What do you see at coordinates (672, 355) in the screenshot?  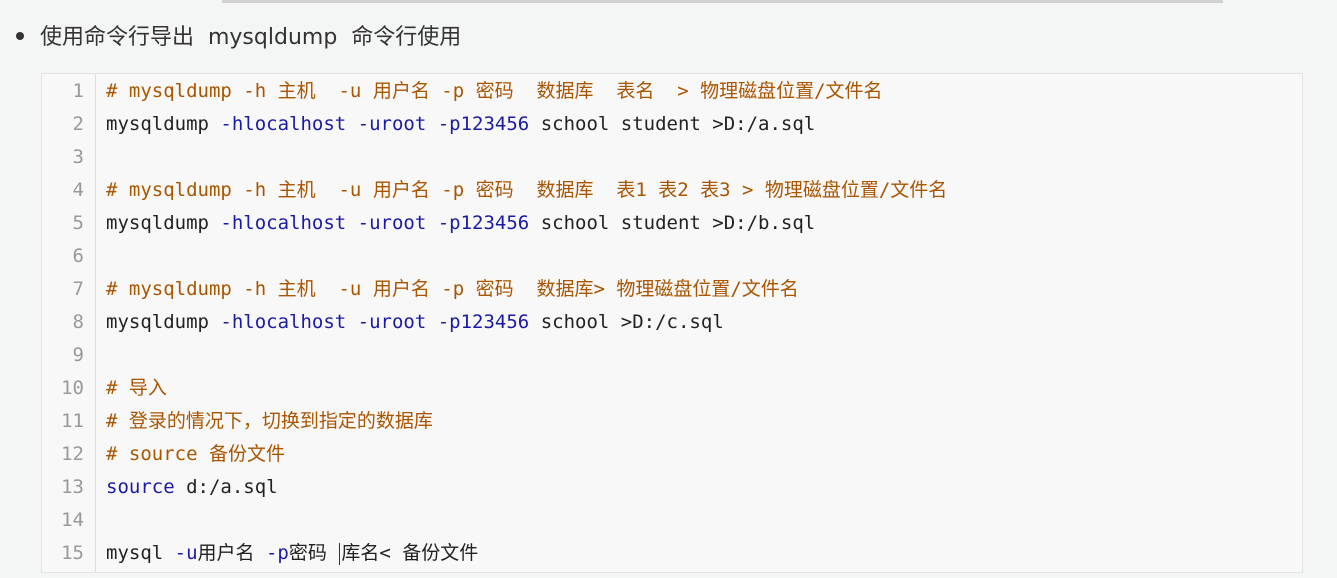 I see `code-line: 9` at bounding box center [672, 355].